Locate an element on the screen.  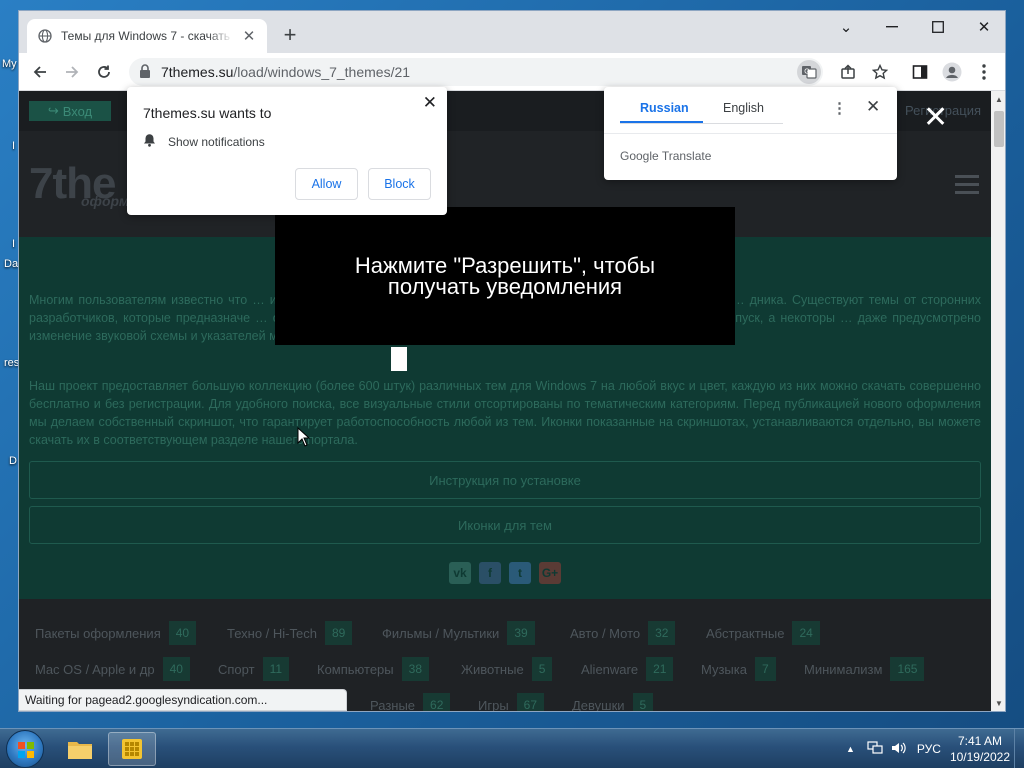
reload-button is located at coordinates (104, 72).